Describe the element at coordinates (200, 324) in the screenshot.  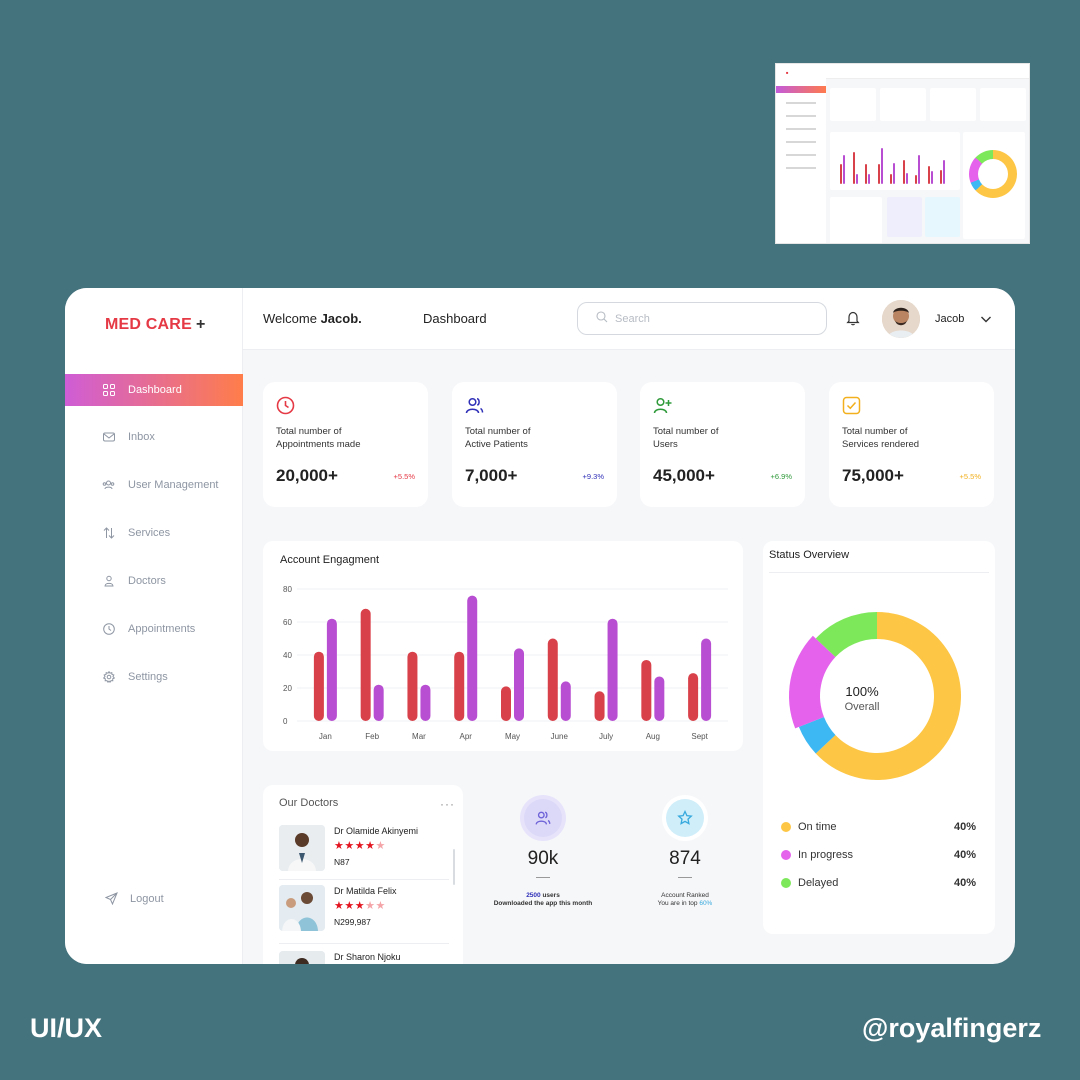
I see `brand-plus: +` at that location.